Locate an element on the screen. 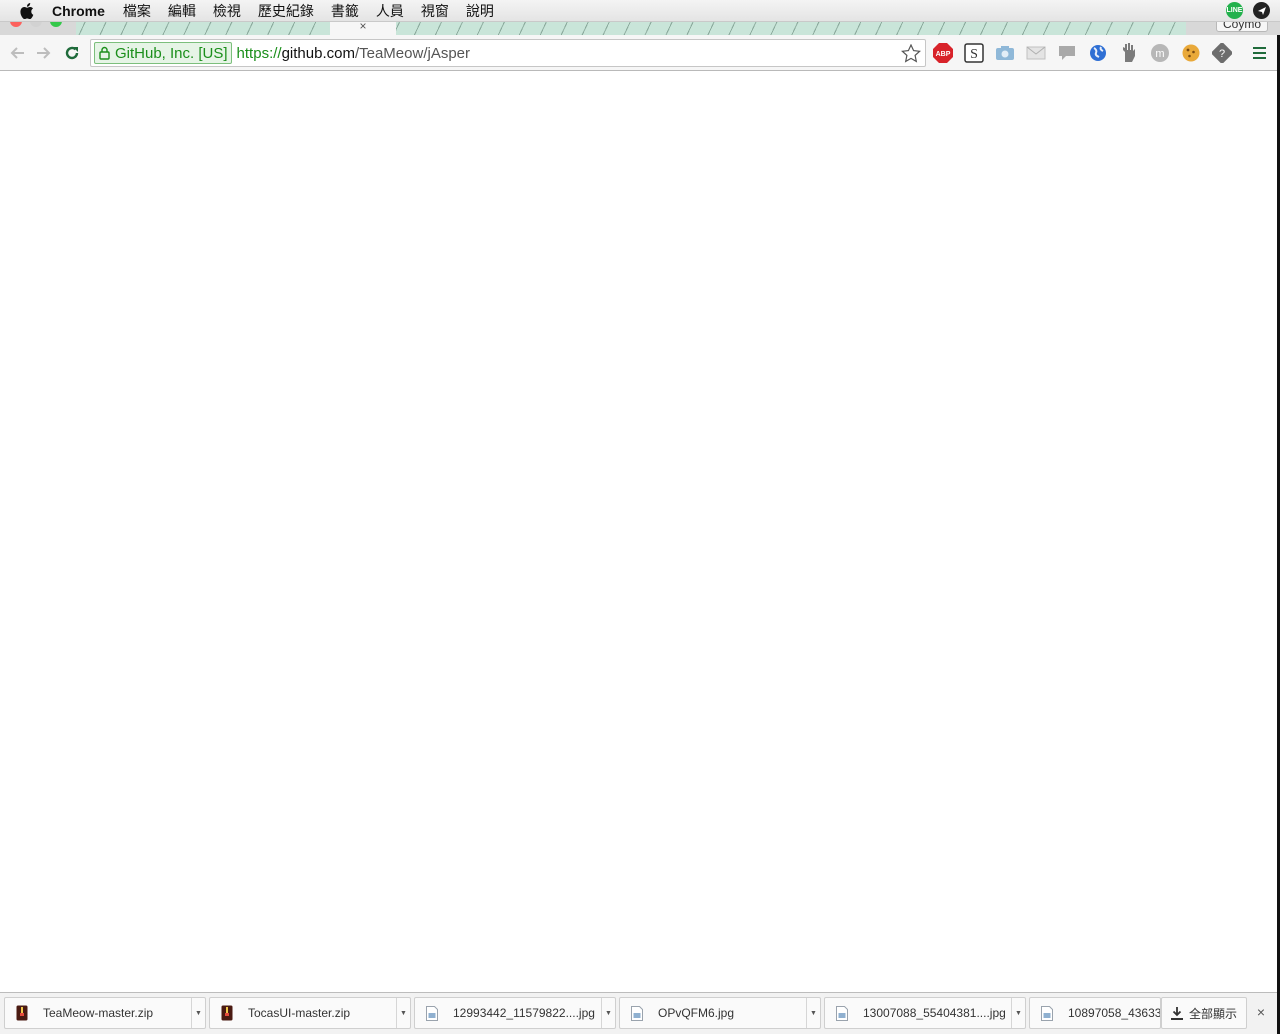  adblock-plus-label: ABP is located at coordinates (943, 54).